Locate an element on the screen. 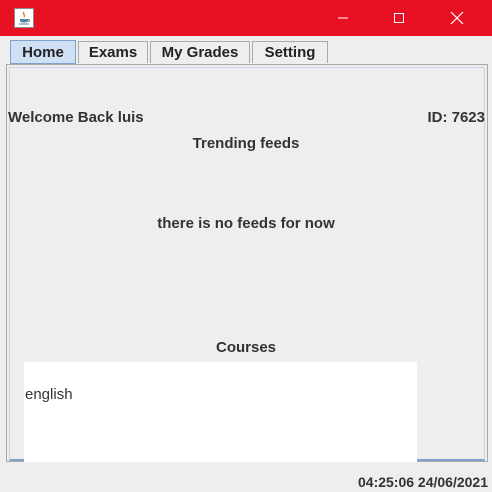  minimize-button is located at coordinates (343, 18).